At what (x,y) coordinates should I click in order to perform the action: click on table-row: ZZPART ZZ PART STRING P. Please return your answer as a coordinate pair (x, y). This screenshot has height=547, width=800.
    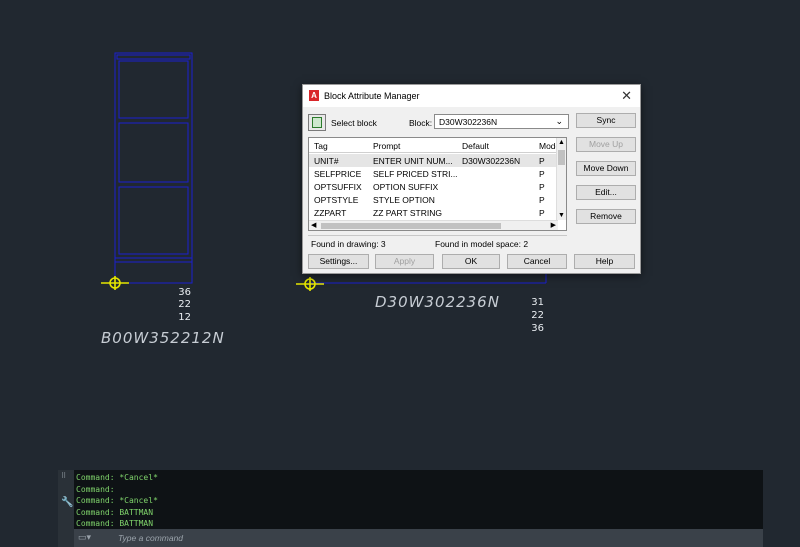
    Looking at the image, I should click on (433, 212).